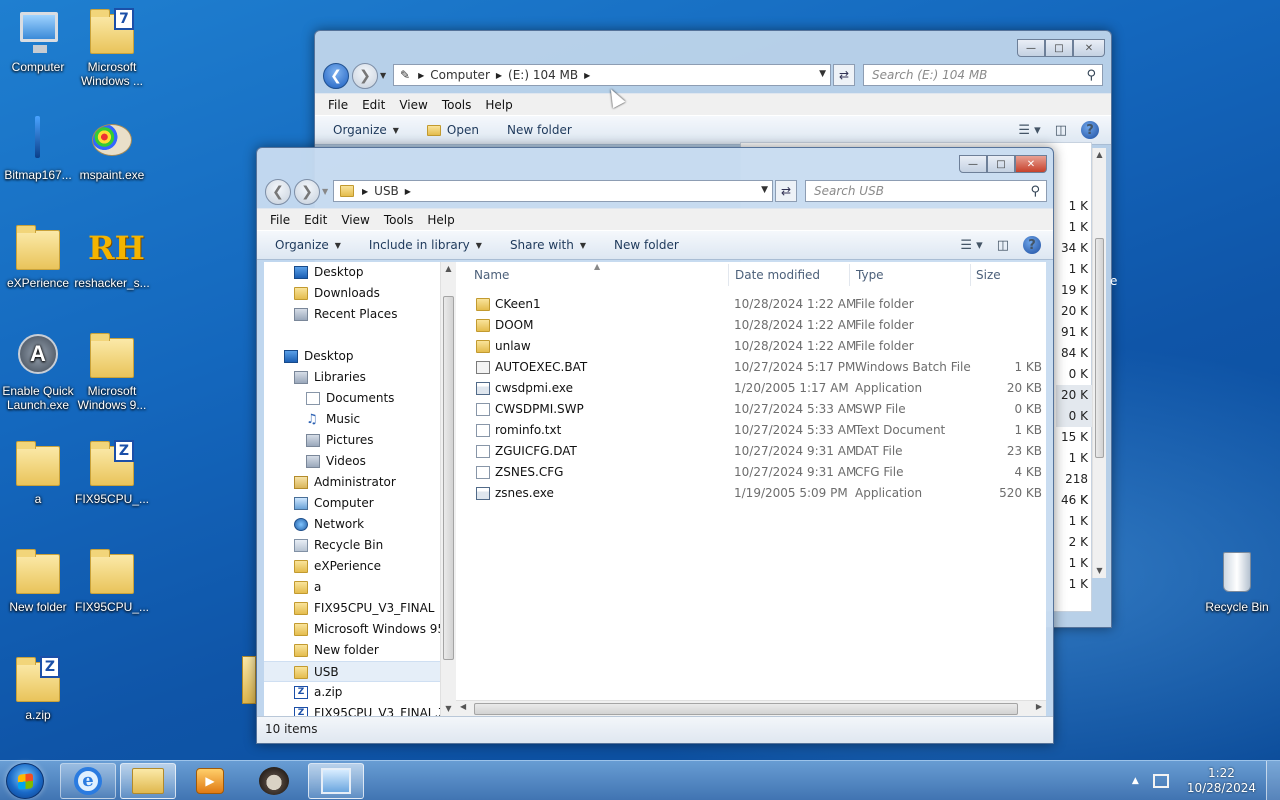 This screenshot has width=1280, height=800. What do you see at coordinates (325, 191) in the screenshot?
I see `recent-pages-icon: ▼` at bounding box center [325, 191].